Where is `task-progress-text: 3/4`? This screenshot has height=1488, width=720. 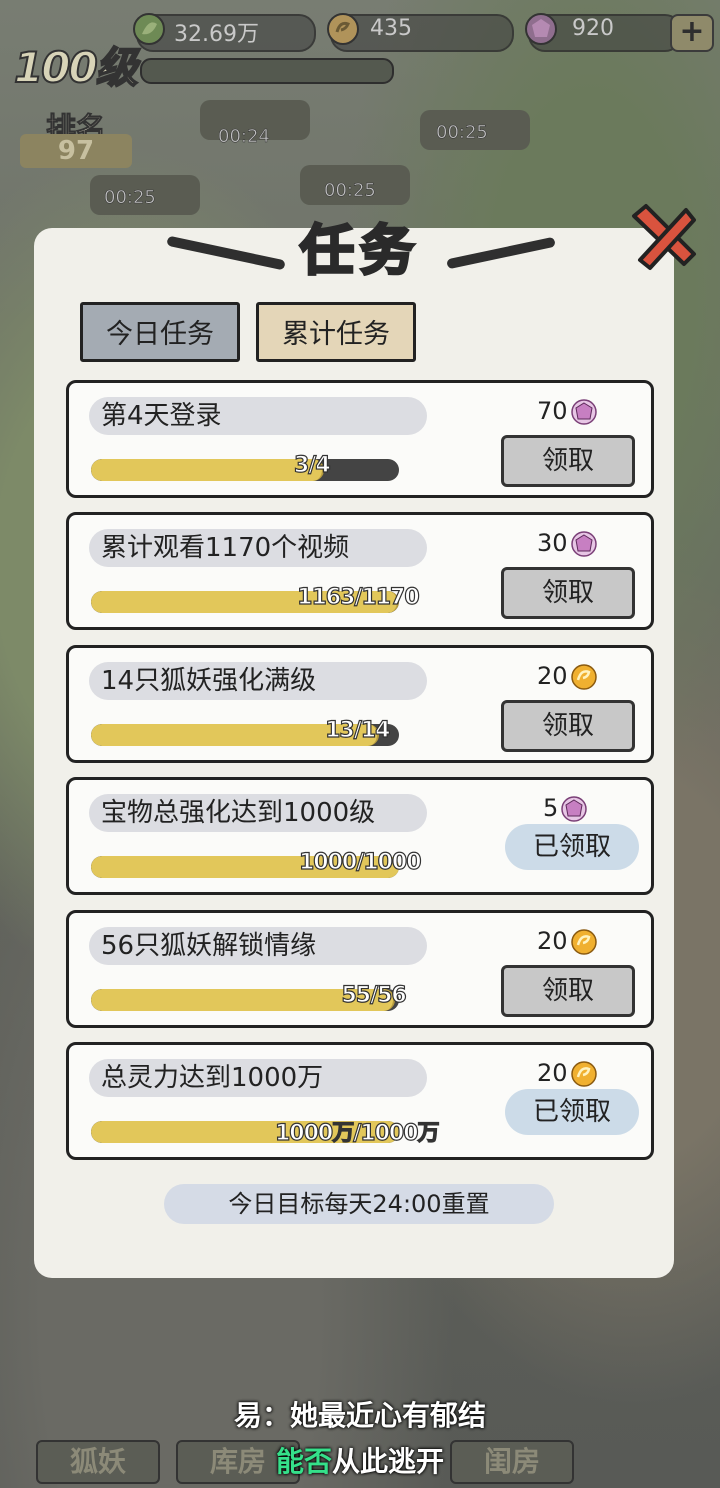
task-progress-text: 3/4 is located at coordinates (312, 465).